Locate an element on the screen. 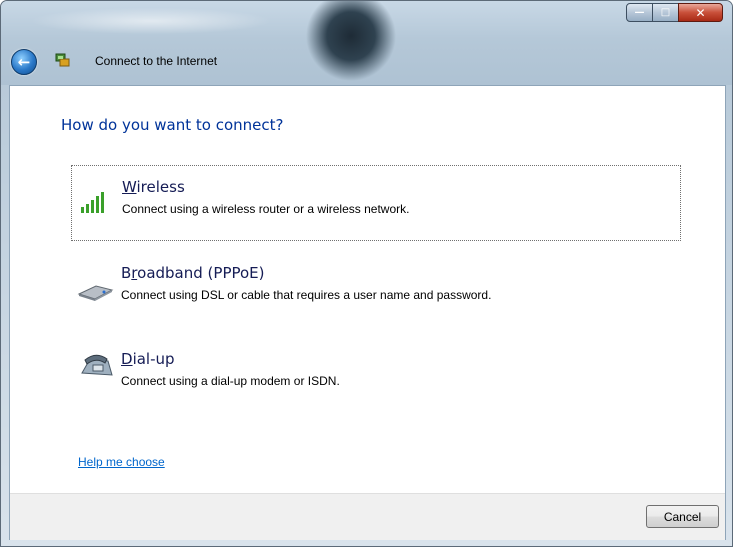 The width and height of the screenshot is (733, 547). network-connection-icon is located at coordinates (62, 60).